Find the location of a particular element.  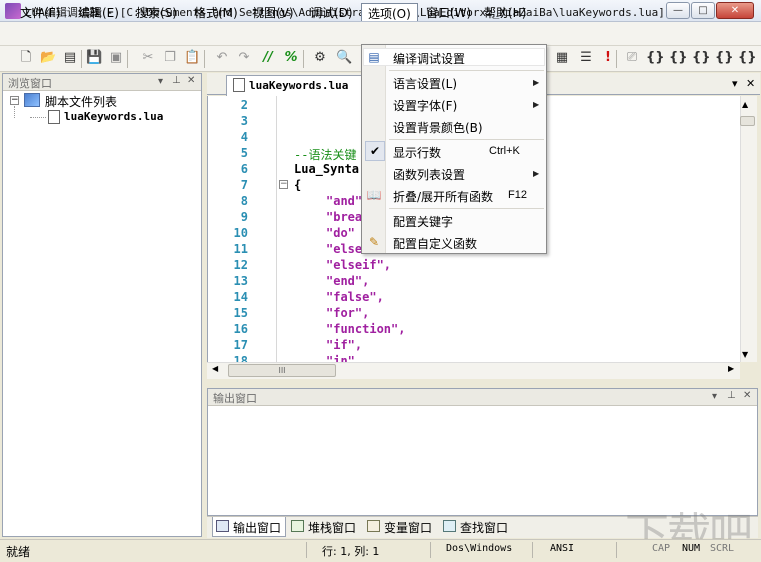

fold-icon: ⎚ is located at coordinates (632, 58).